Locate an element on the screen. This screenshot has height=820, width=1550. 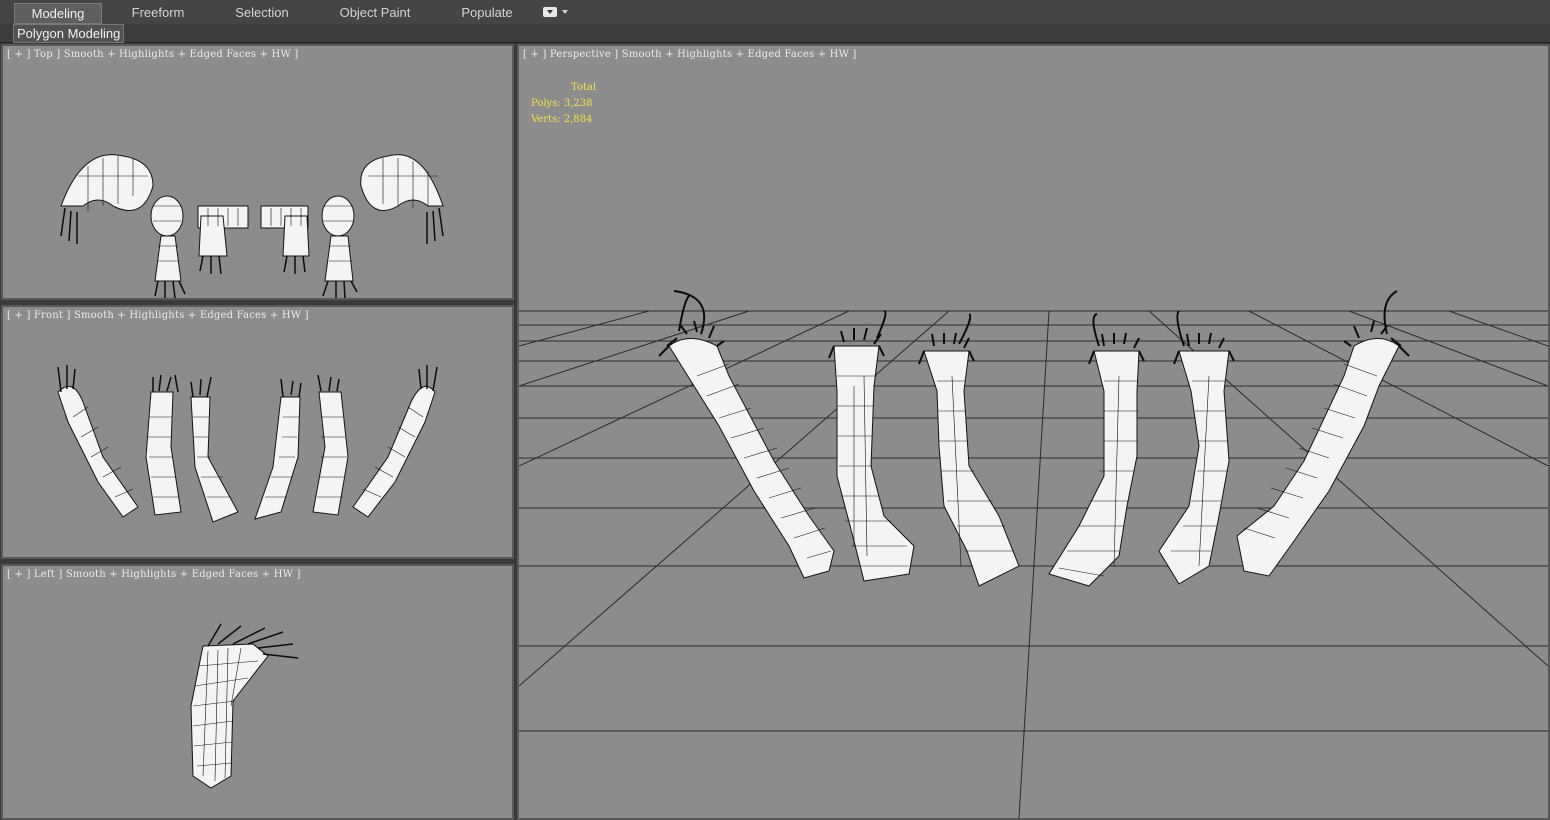
chevron-down-icon is located at coordinates (565, 12).